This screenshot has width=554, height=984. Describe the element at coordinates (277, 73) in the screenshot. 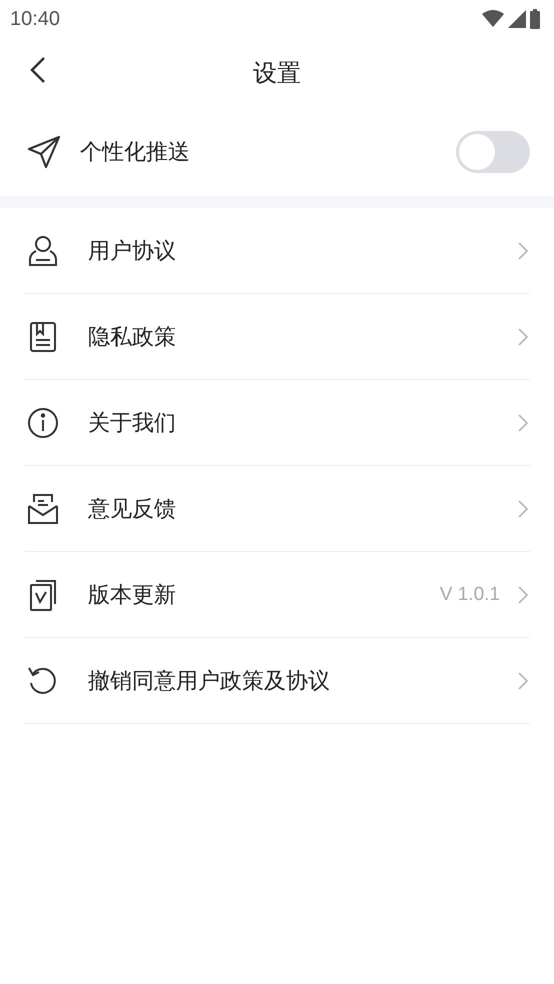

I see `page-title: 设置` at that location.